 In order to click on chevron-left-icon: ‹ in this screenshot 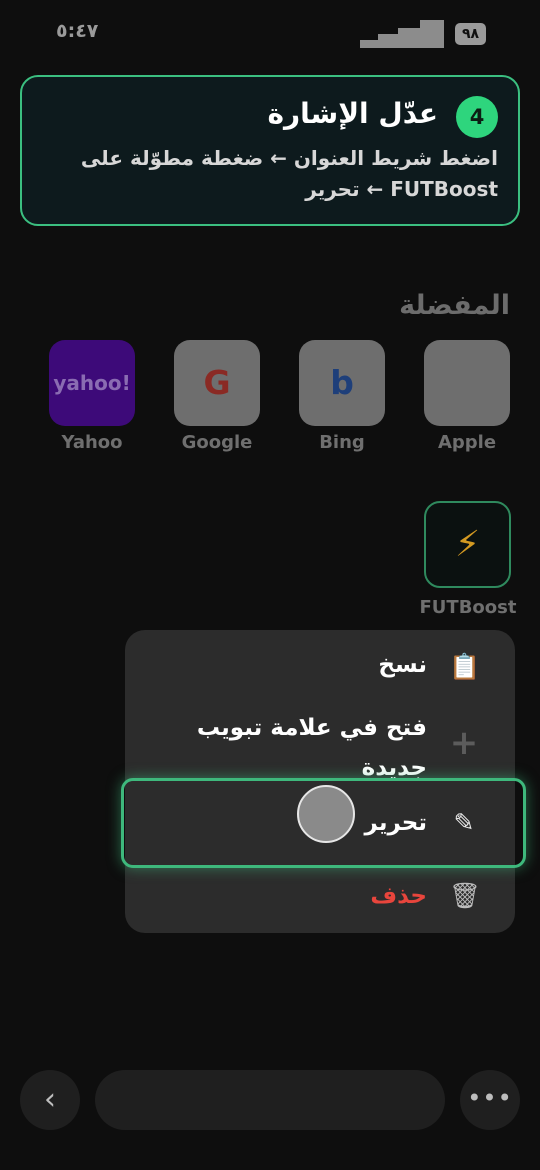, I will do `click(50, 1099)`.